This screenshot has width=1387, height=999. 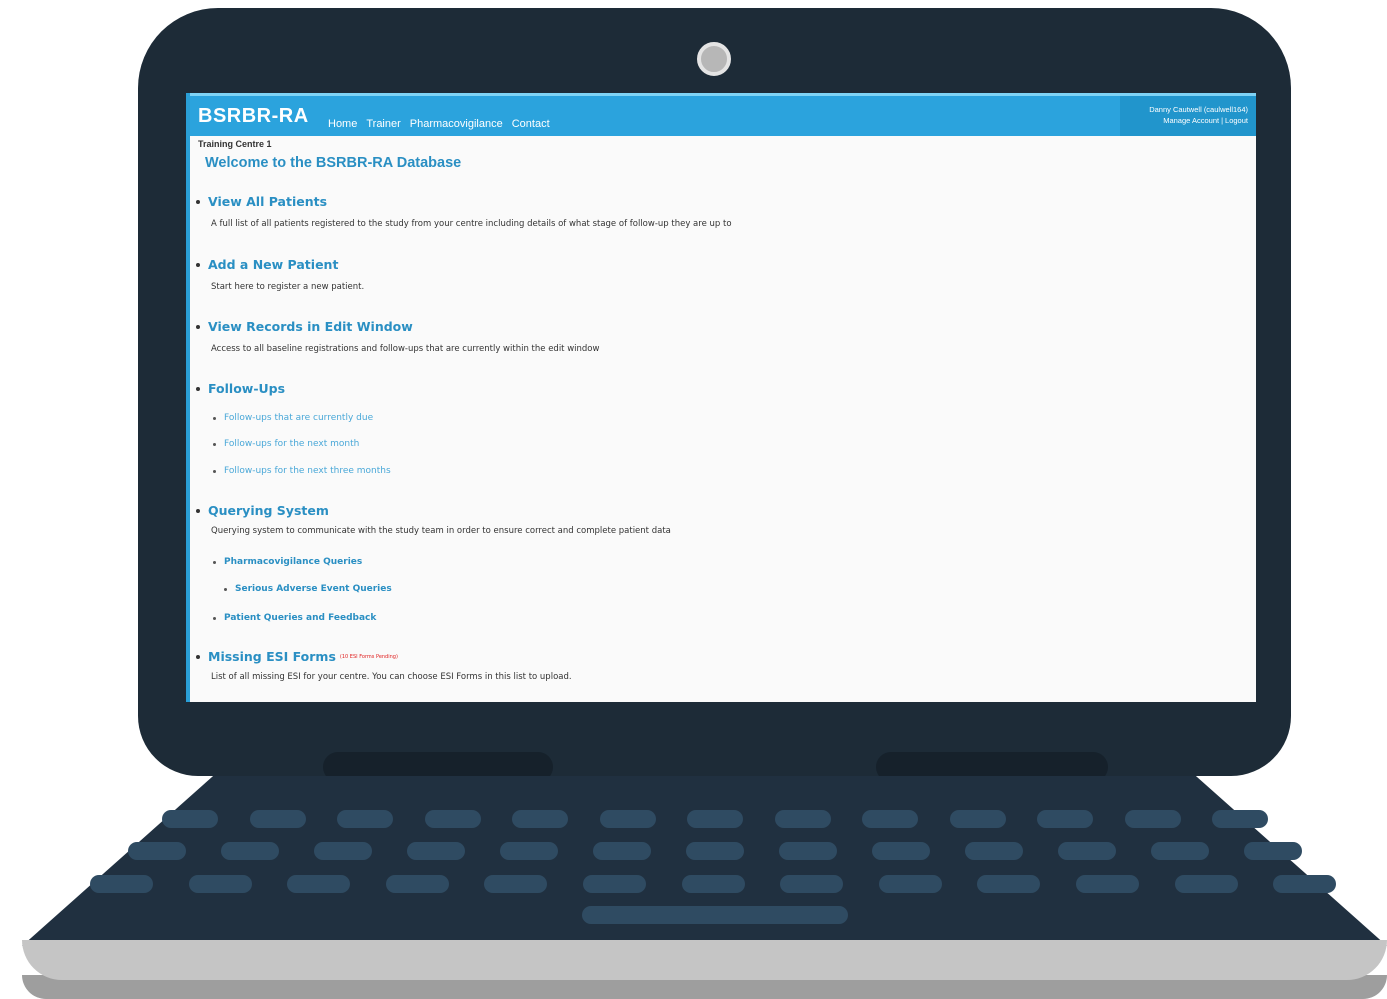 I want to click on laptop-base, so click(x=704, y=960).